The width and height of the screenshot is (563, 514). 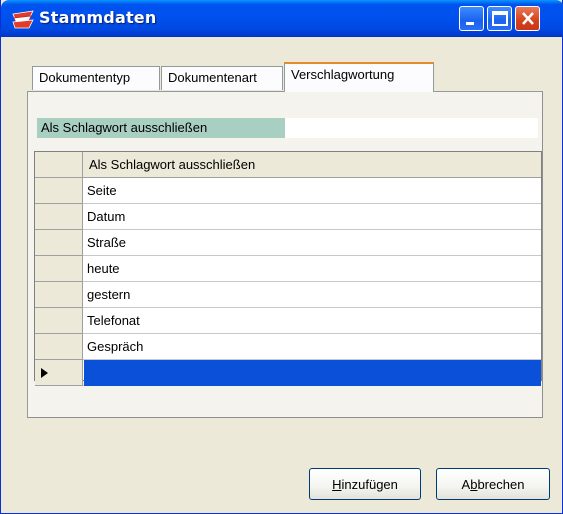 I want to click on tab-dokumententyp: Dokumententyp, so click(x=96, y=78).